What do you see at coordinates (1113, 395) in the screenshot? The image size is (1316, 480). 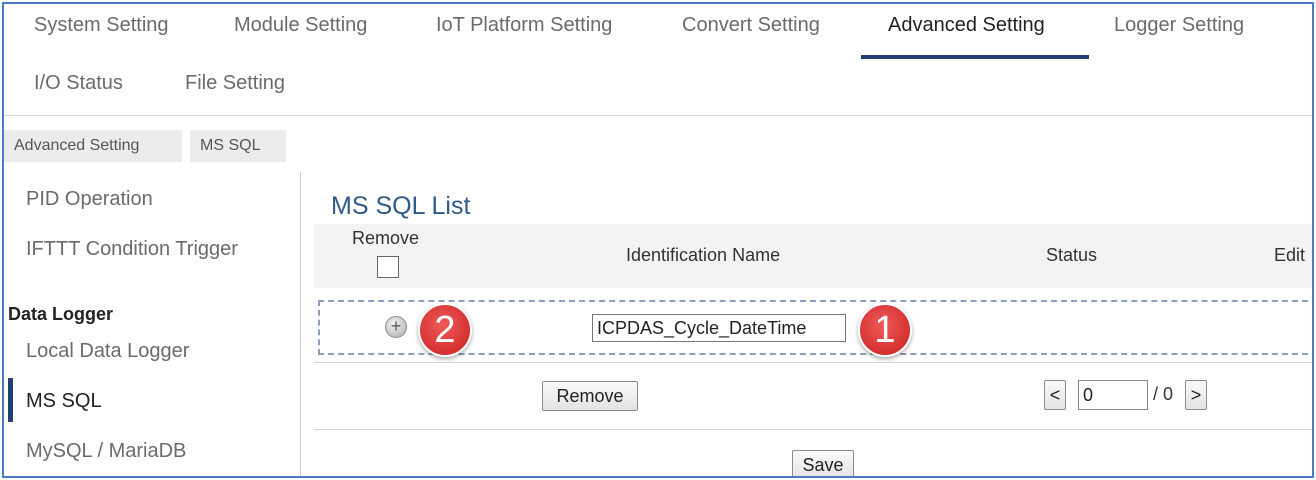 I see `page-number-input` at bounding box center [1113, 395].